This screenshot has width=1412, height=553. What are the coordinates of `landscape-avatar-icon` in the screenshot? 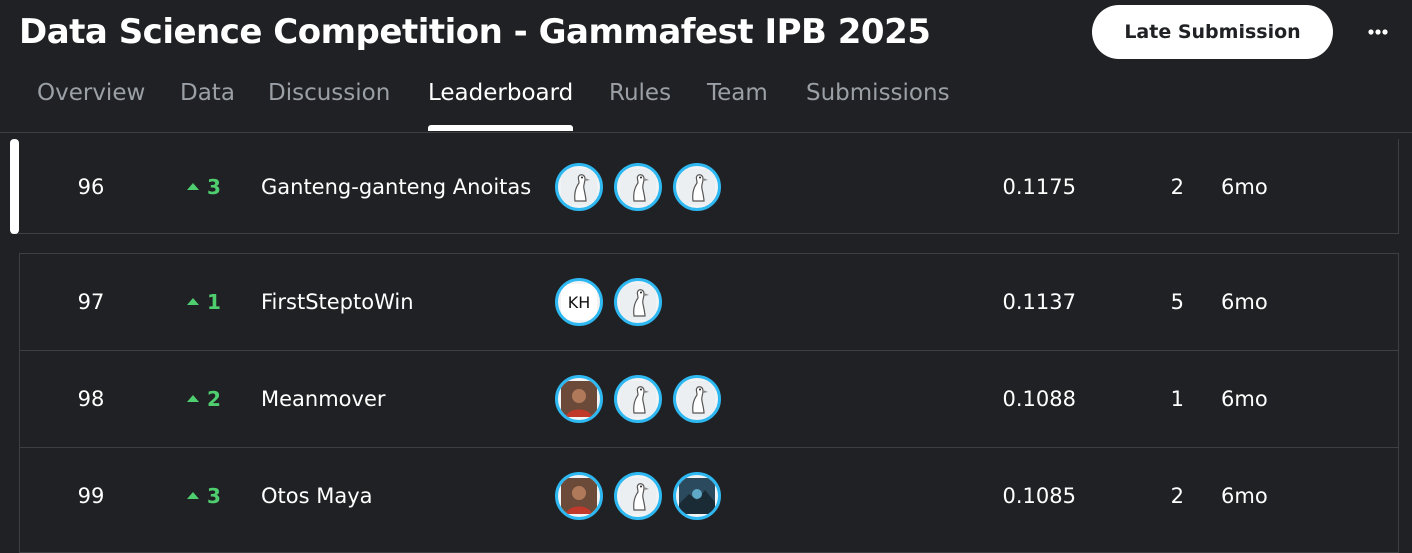 It's located at (697, 495).